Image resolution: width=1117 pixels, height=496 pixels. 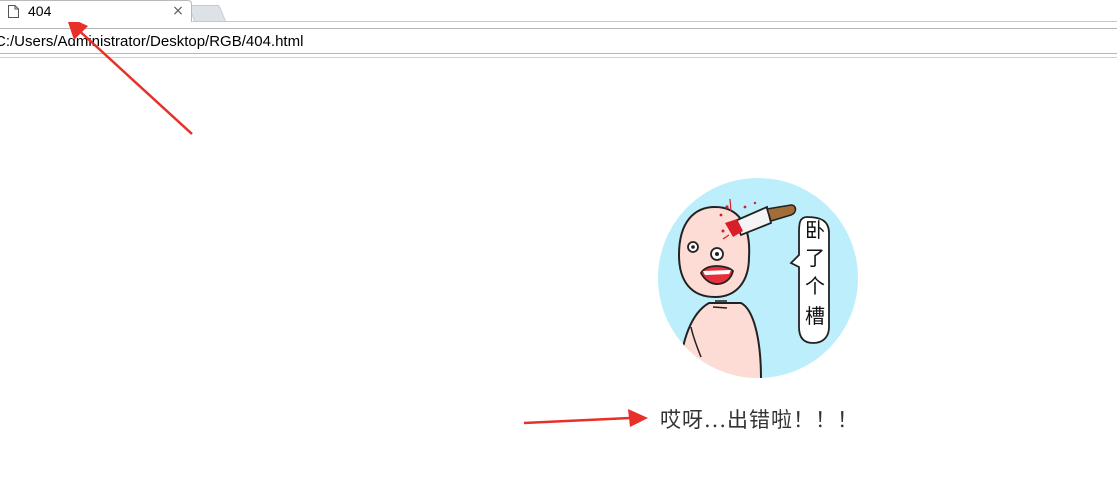 I want to click on speech-char-4: 槽, so click(x=815, y=316).